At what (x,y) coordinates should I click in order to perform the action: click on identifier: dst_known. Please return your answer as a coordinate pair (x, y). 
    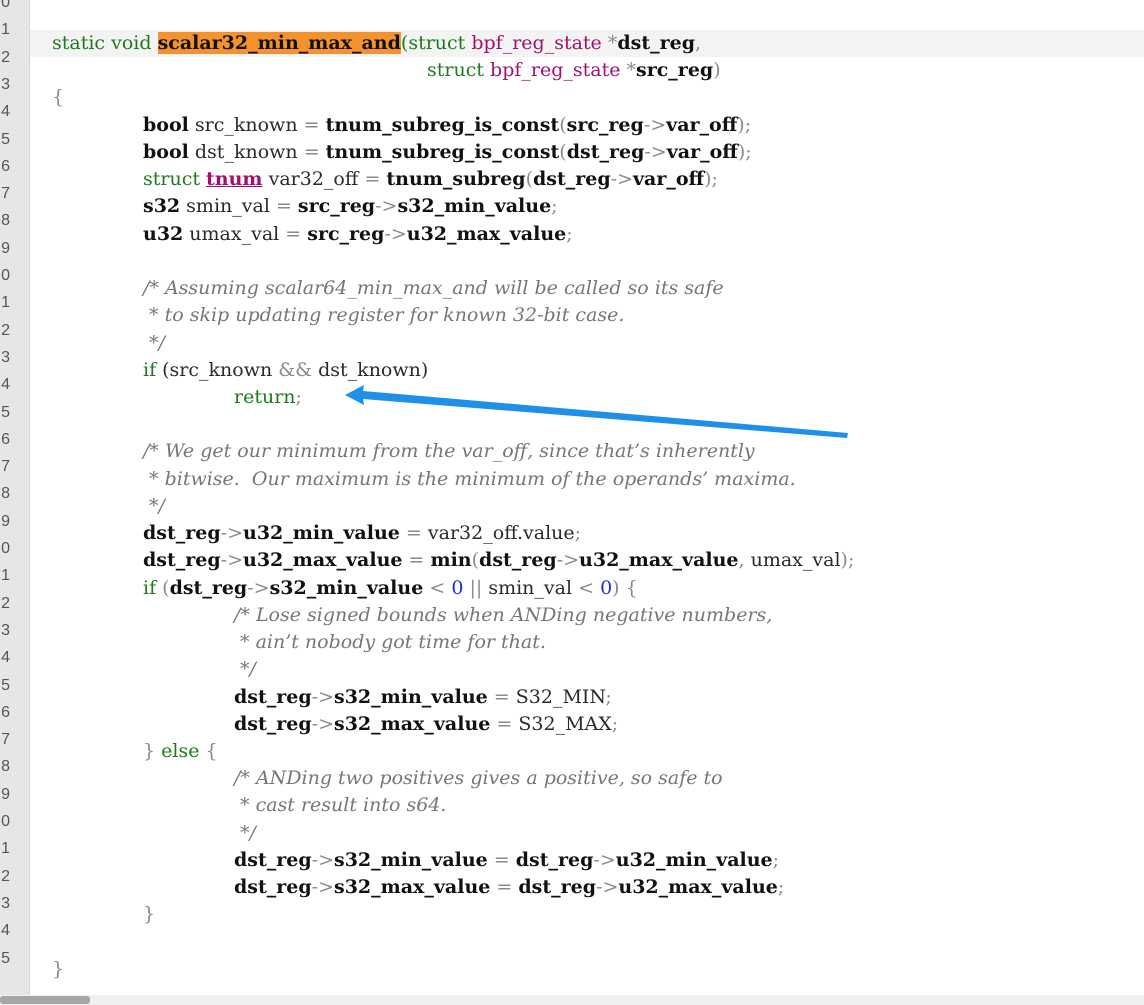
    Looking at the image, I should click on (246, 152).